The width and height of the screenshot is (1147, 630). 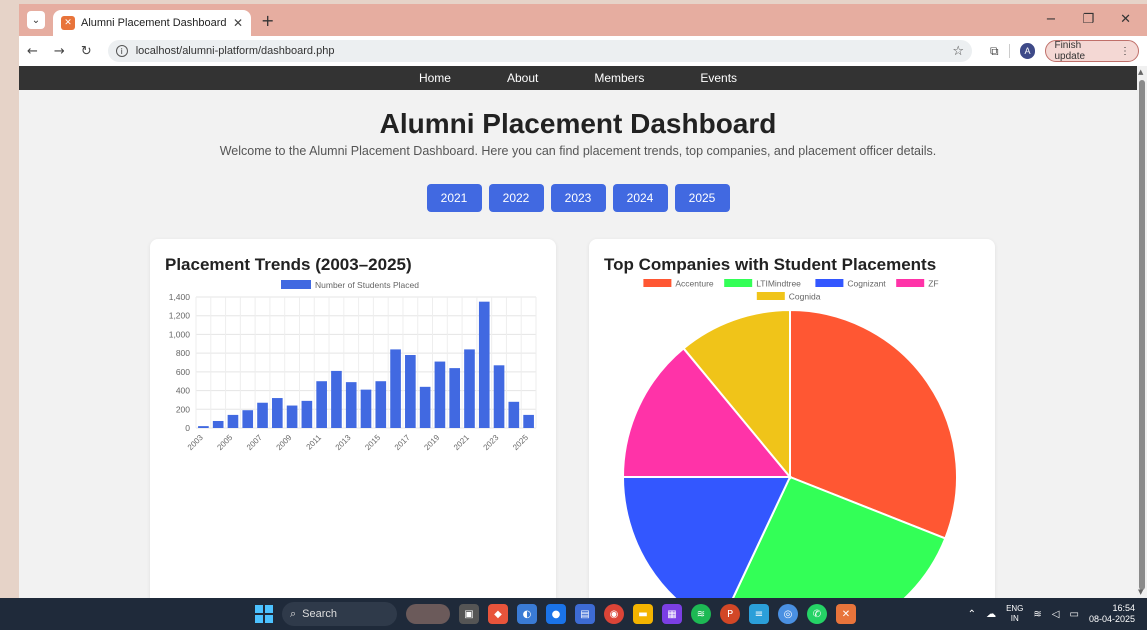 What do you see at coordinates (1092, 51) in the screenshot?
I see `finish-update-button: Finish update ⋮` at bounding box center [1092, 51].